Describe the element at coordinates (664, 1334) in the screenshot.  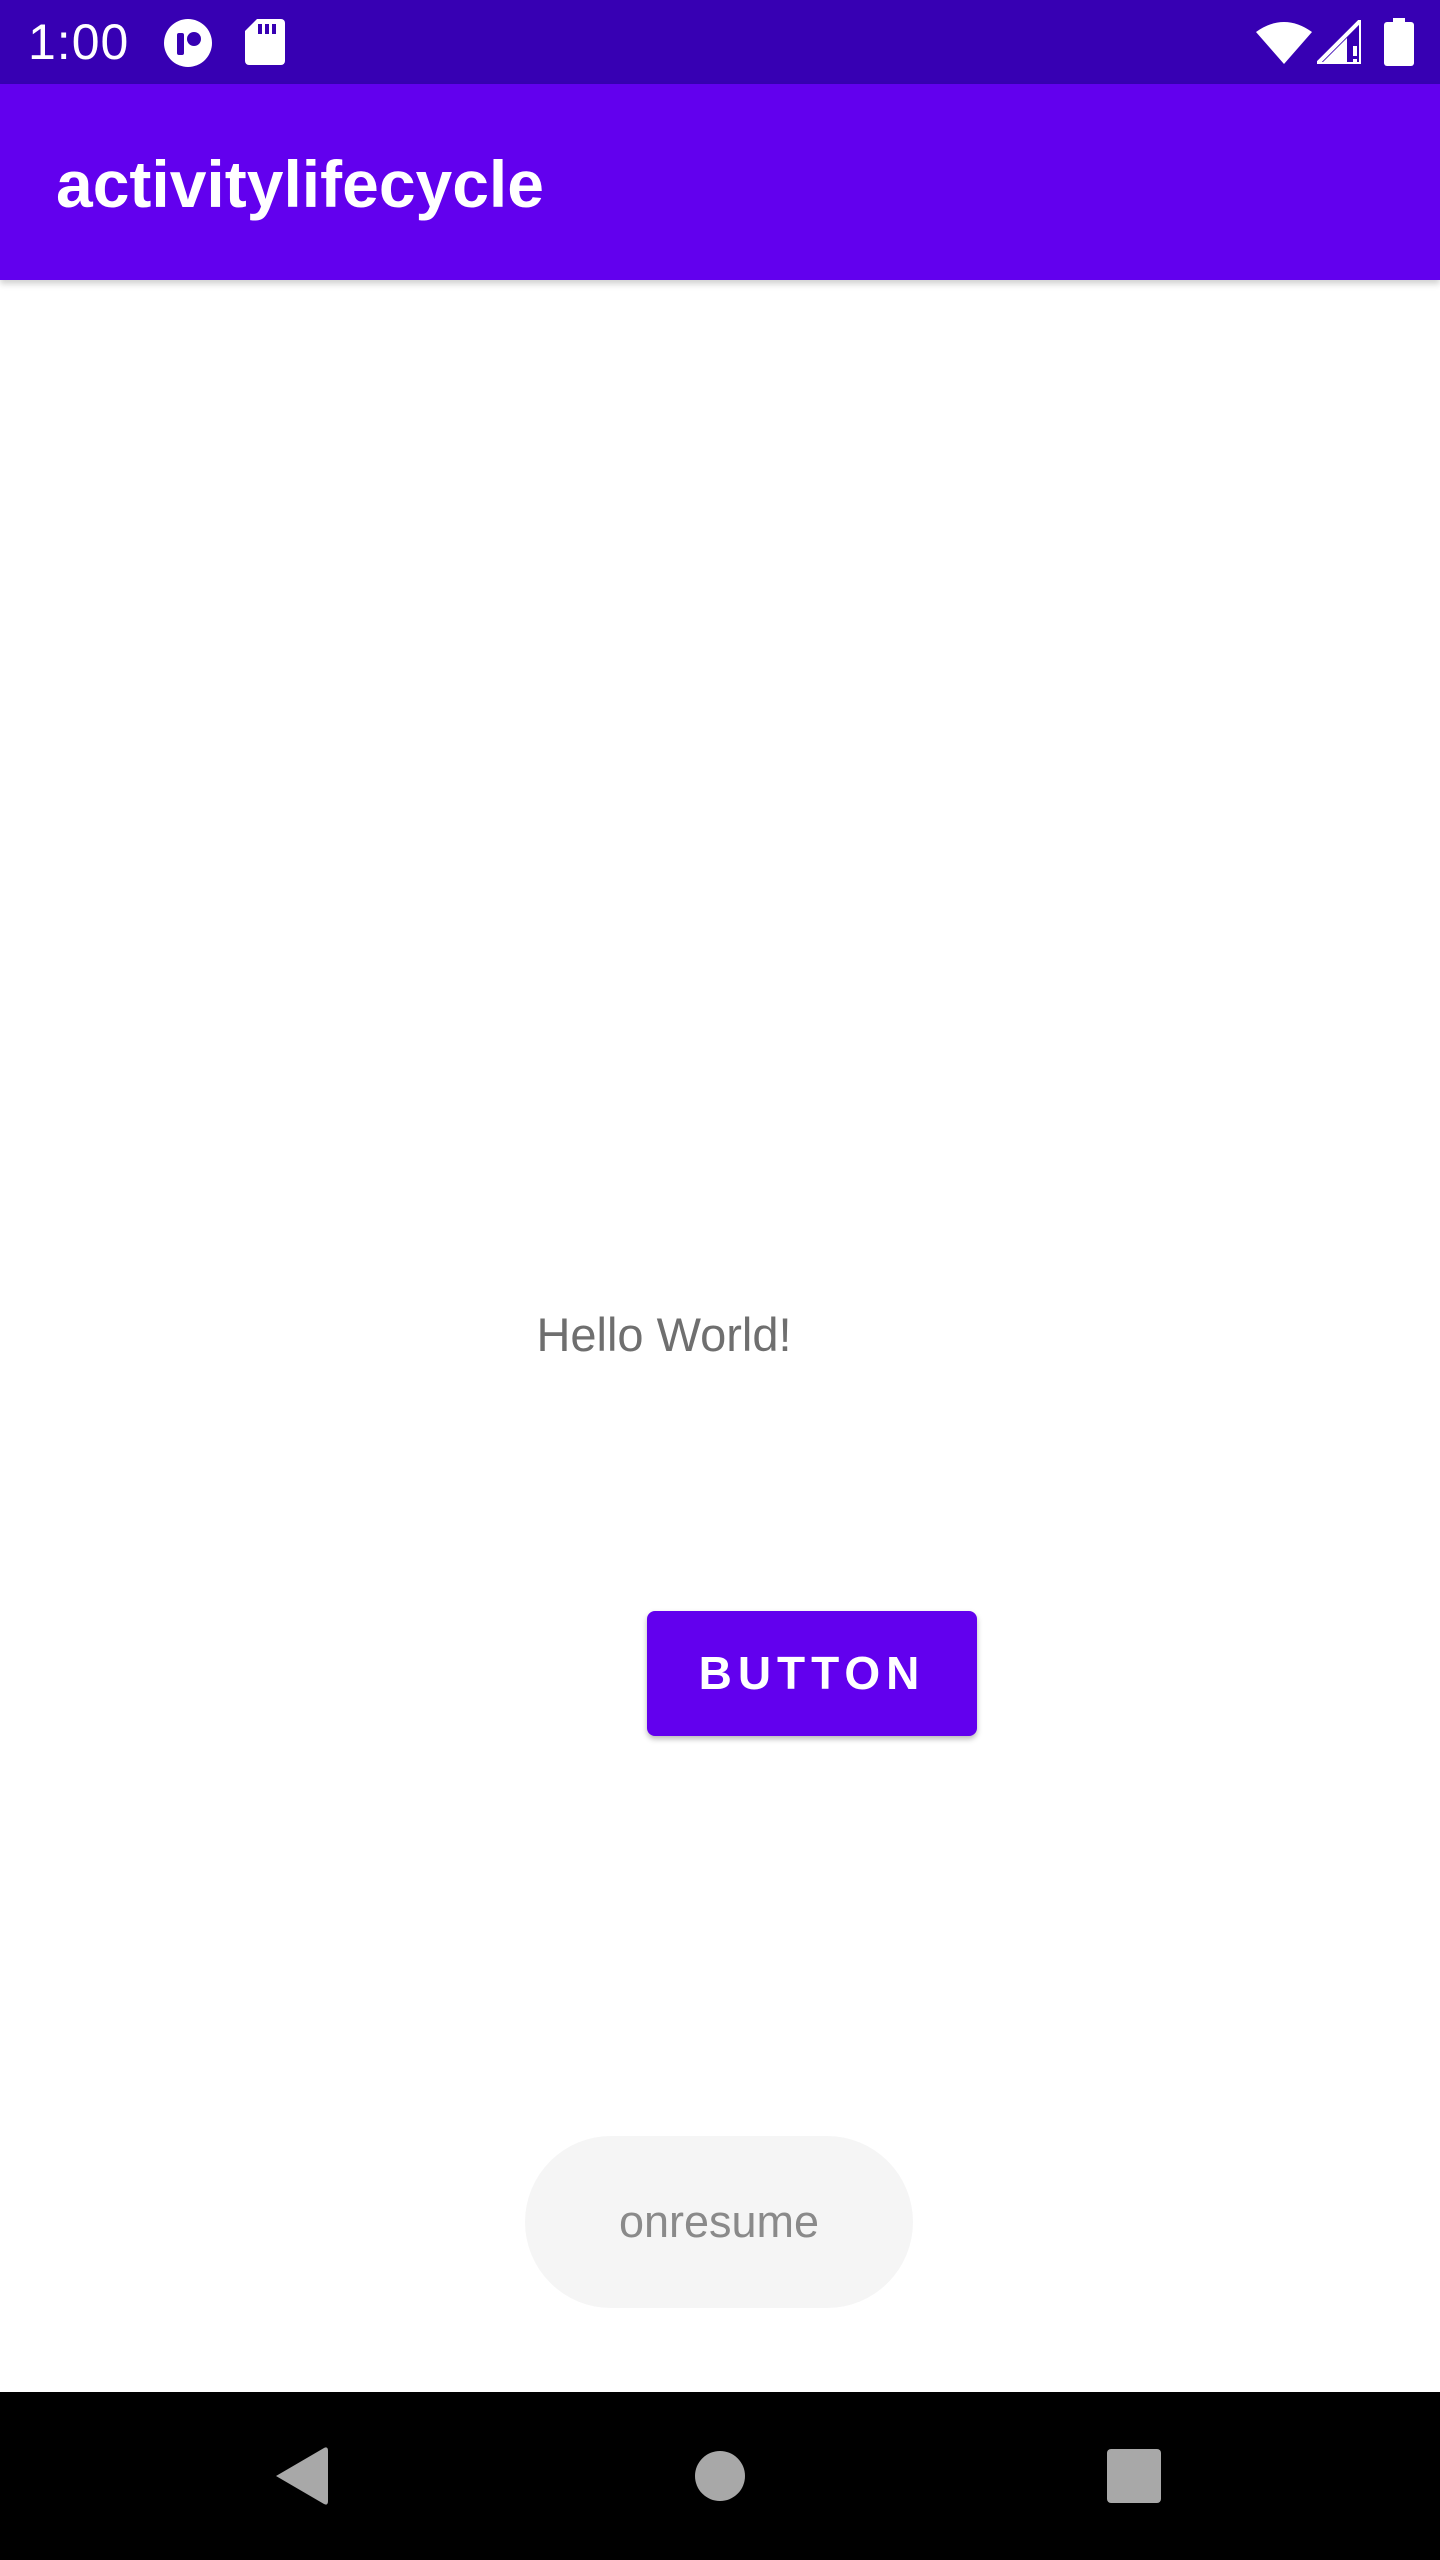
I see `hello-world-text: Hello World!` at that location.